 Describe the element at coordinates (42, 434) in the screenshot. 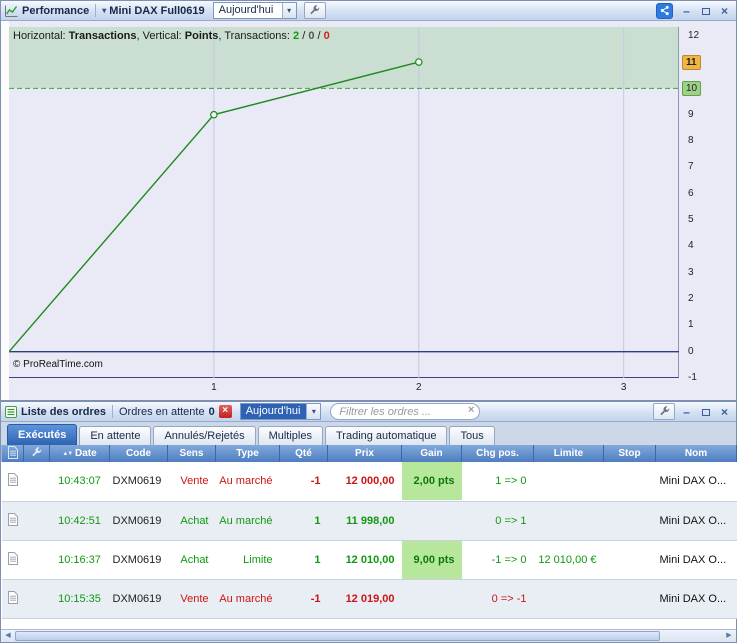

I see `tab-ex-cut-s: Exécutés` at that location.